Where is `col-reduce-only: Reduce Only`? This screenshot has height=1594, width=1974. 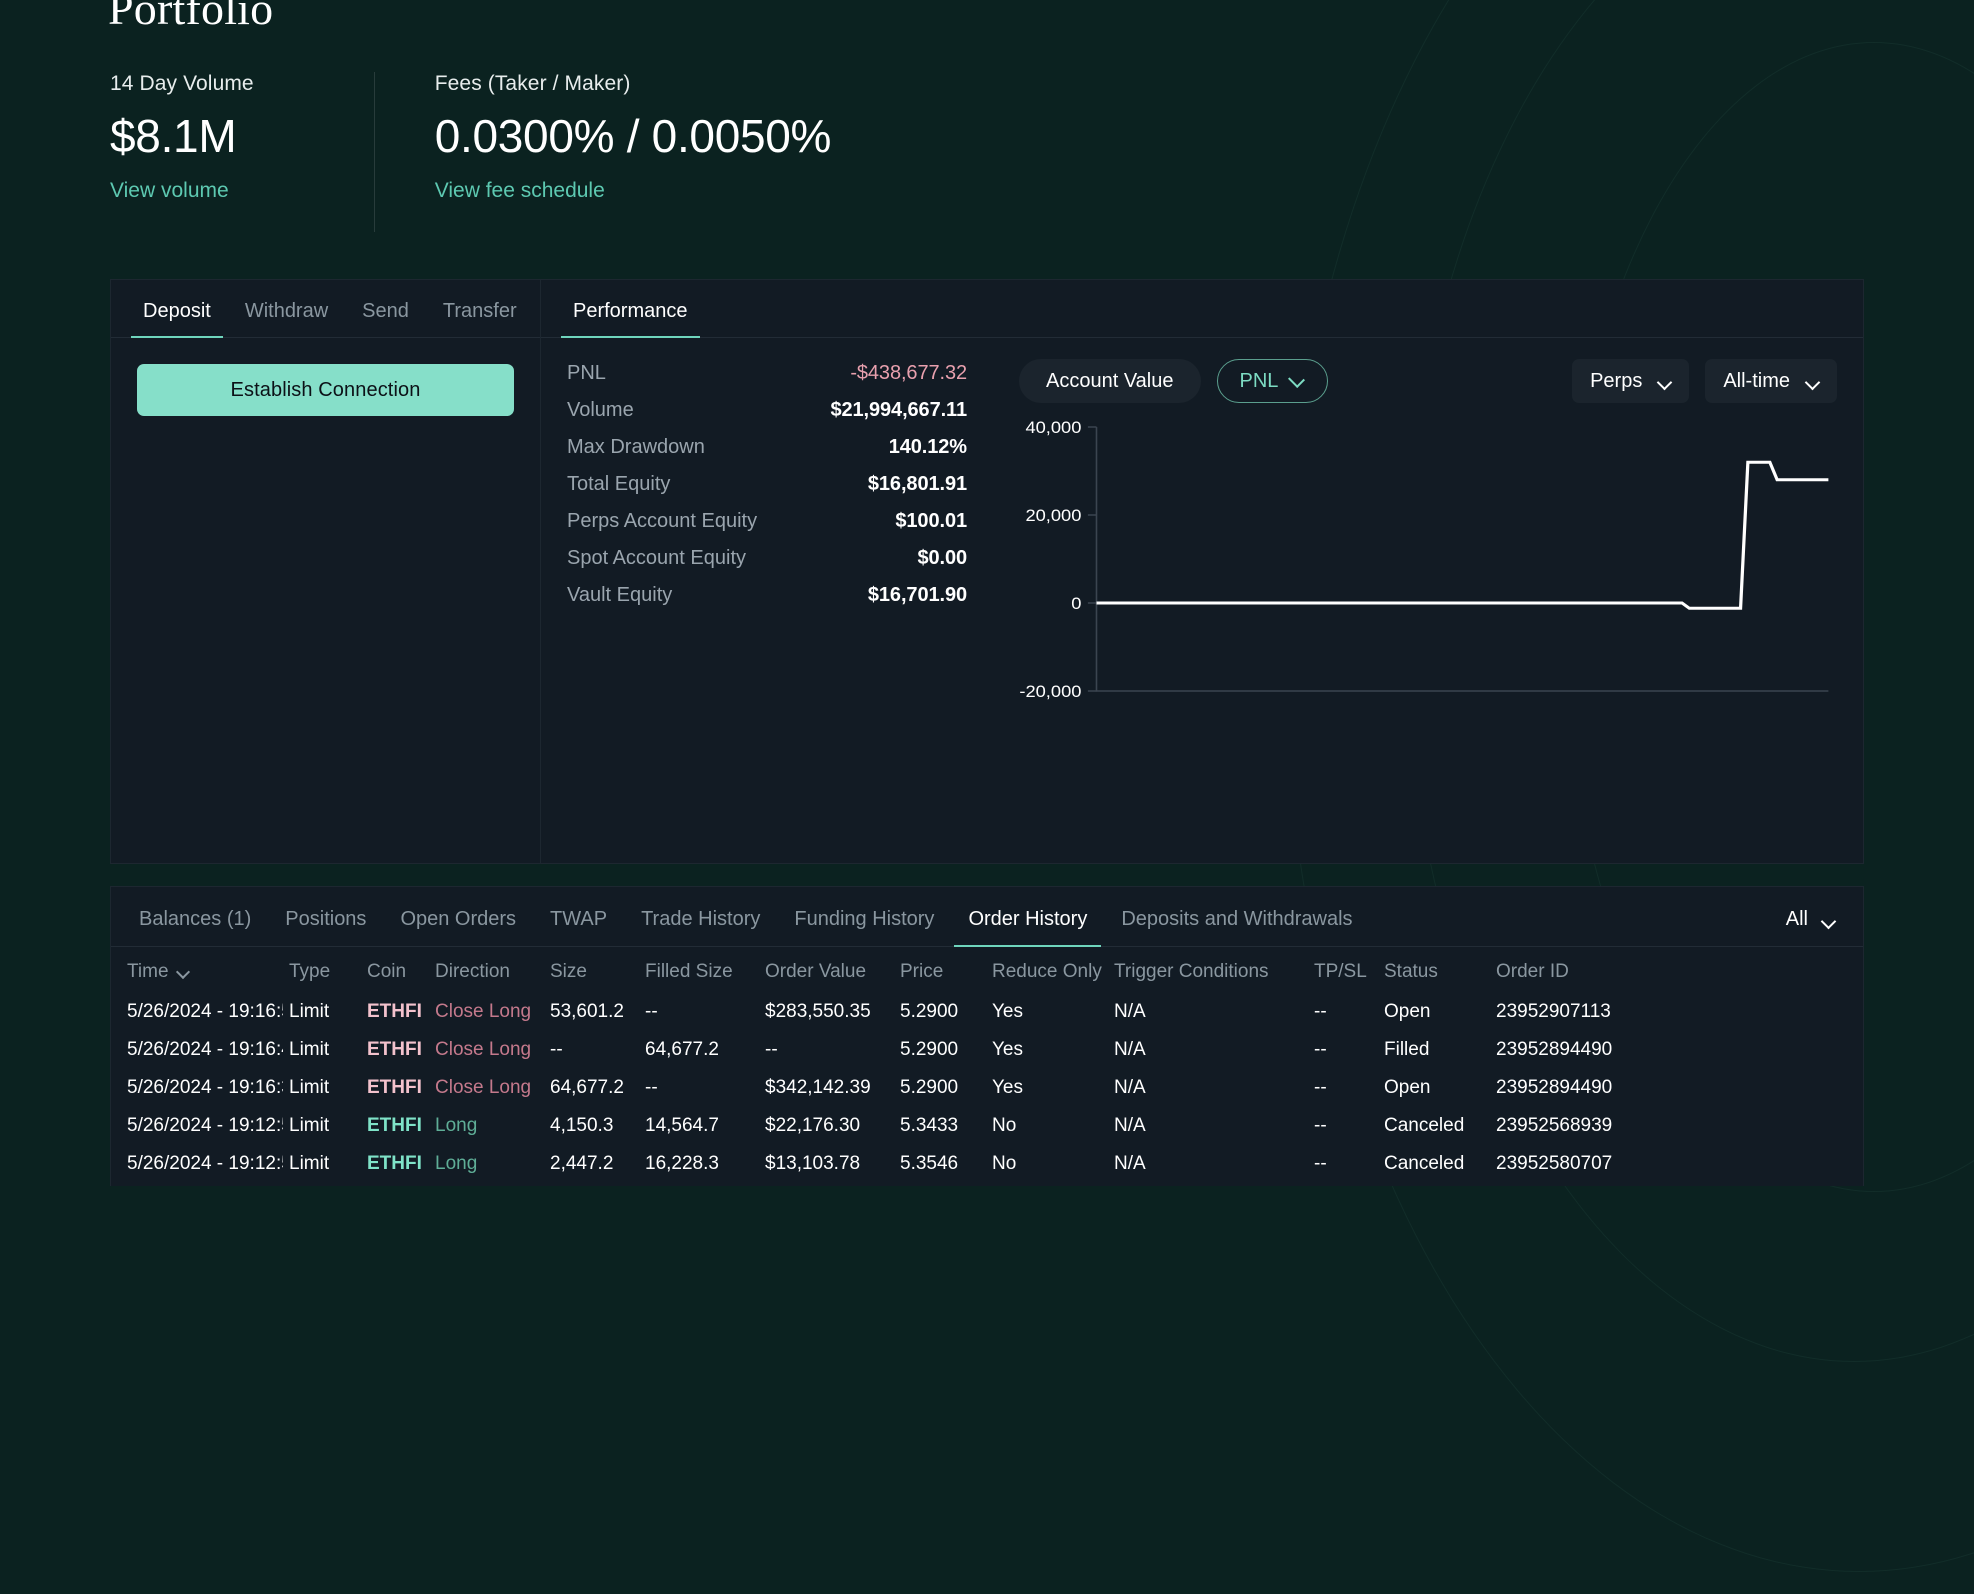 col-reduce-only: Reduce Only is located at coordinates (1047, 970).